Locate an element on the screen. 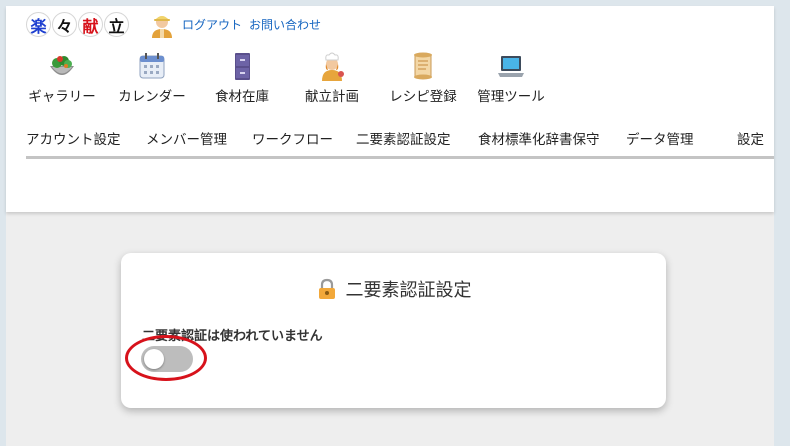 This screenshot has width=790, height=446. sub-nav-underline is located at coordinates (400, 157).